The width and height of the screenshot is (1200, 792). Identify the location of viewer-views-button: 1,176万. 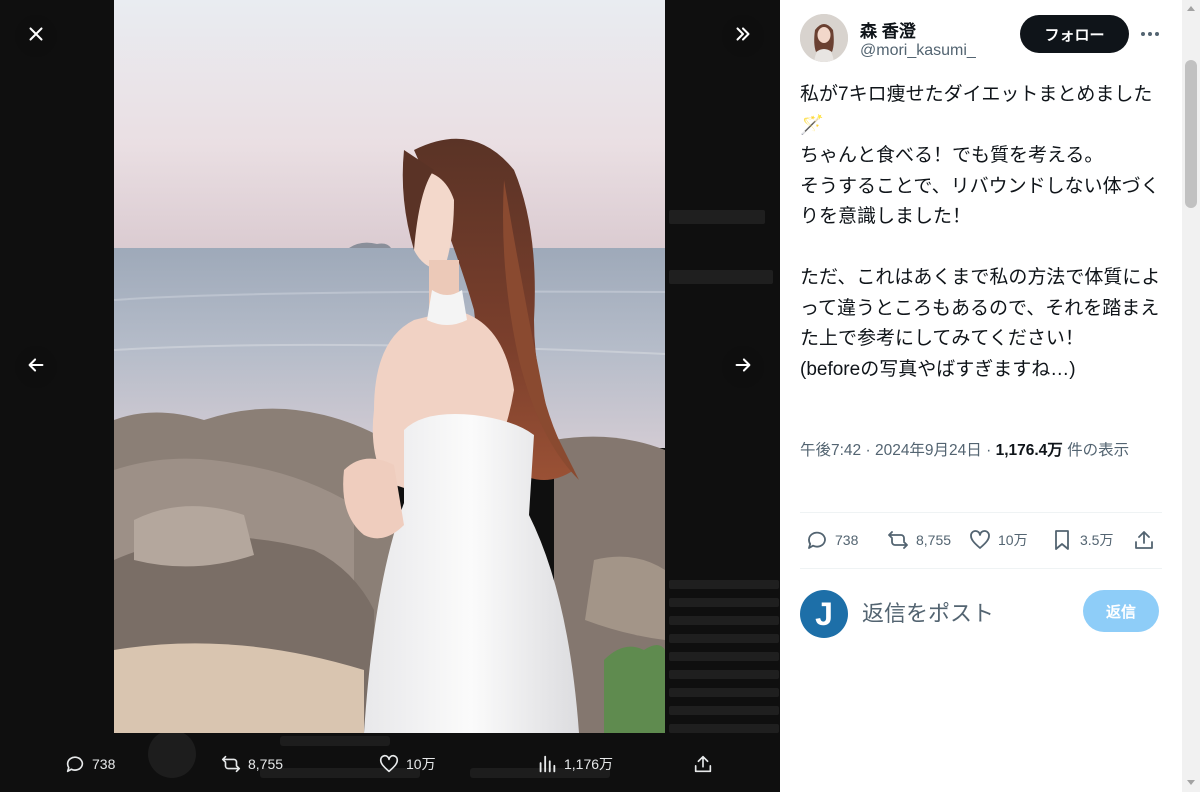
(574, 764).